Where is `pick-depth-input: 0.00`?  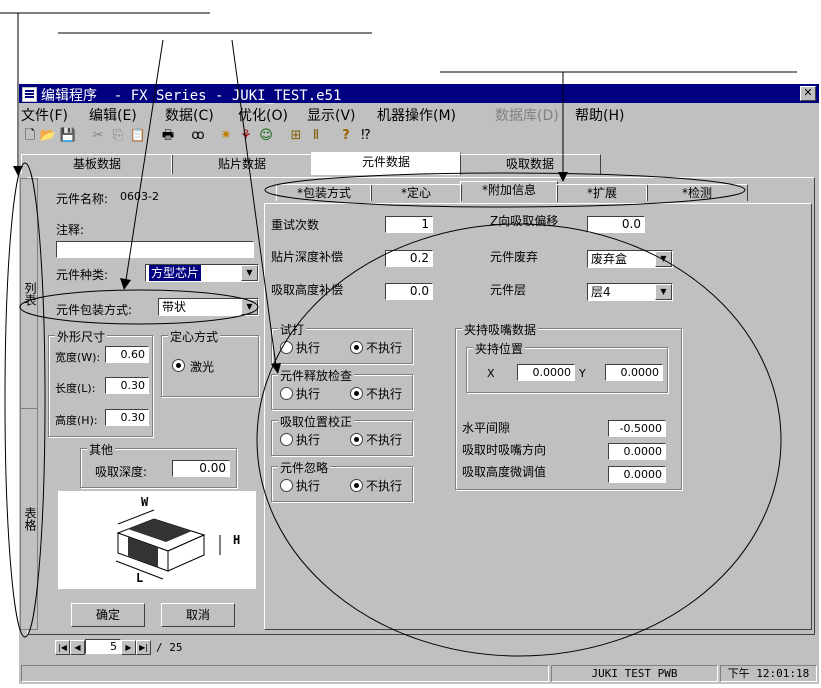
pick-depth-input: 0.00 is located at coordinates (201, 468).